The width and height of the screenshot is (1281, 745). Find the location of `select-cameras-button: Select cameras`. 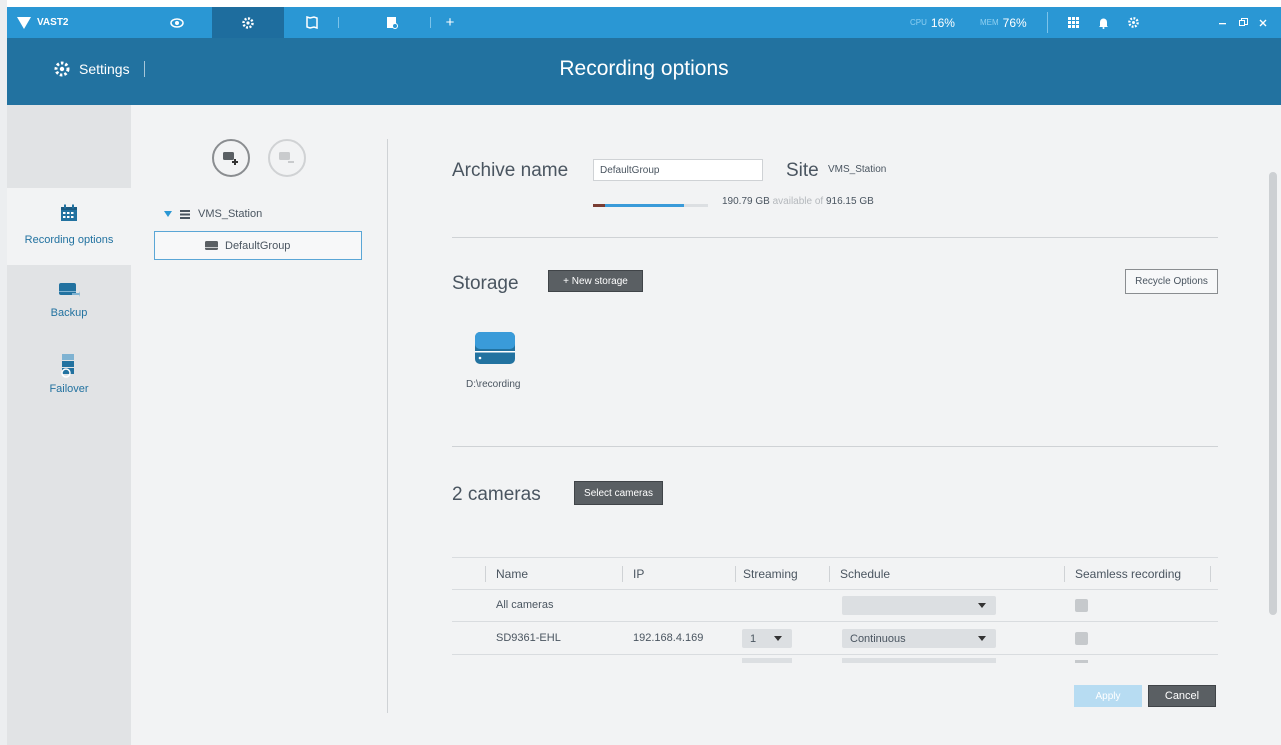

select-cameras-button: Select cameras is located at coordinates (618, 493).